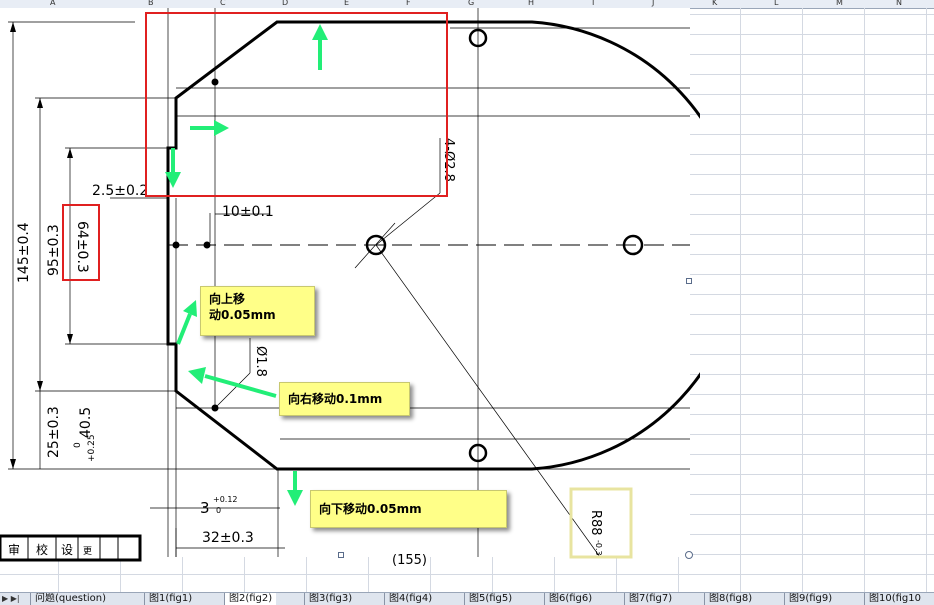 The image size is (934, 605). What do you see at coordinates (67, 550) in the screenshot?
I see `title-cell-2: 设` at bounding box center [67, 550].